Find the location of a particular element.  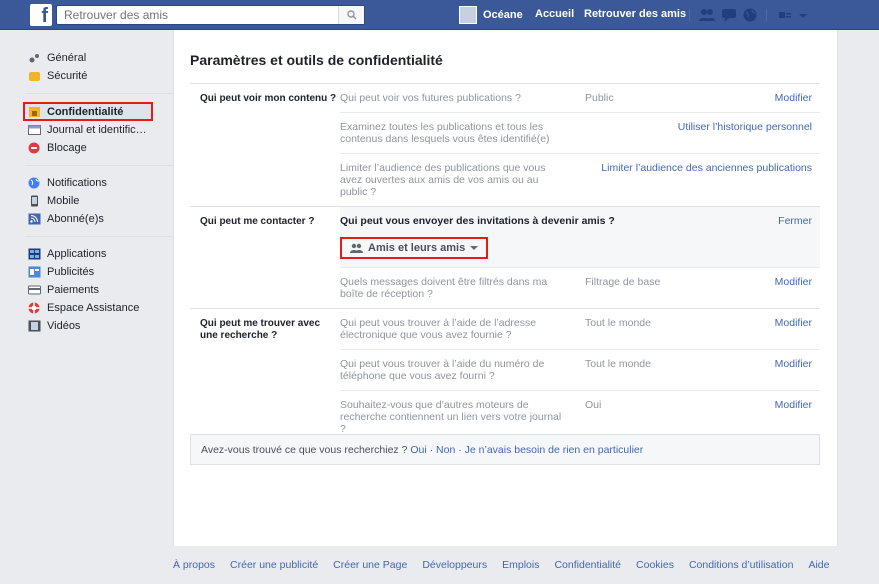

search-input is located at coordinates (202, 15).